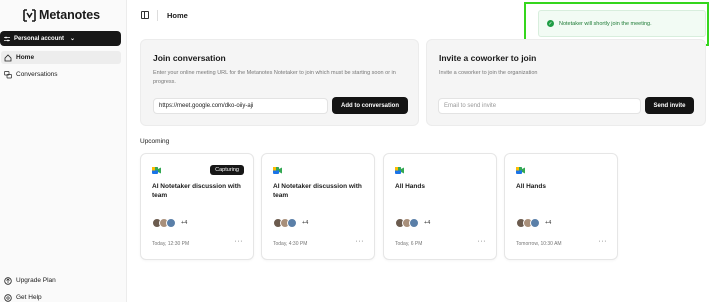 Image resolution: width=720 pixels, height=302 pixels. Describe the element at coordinates (8, 74) in the screenshot. I see `conversations-icon` at that location.